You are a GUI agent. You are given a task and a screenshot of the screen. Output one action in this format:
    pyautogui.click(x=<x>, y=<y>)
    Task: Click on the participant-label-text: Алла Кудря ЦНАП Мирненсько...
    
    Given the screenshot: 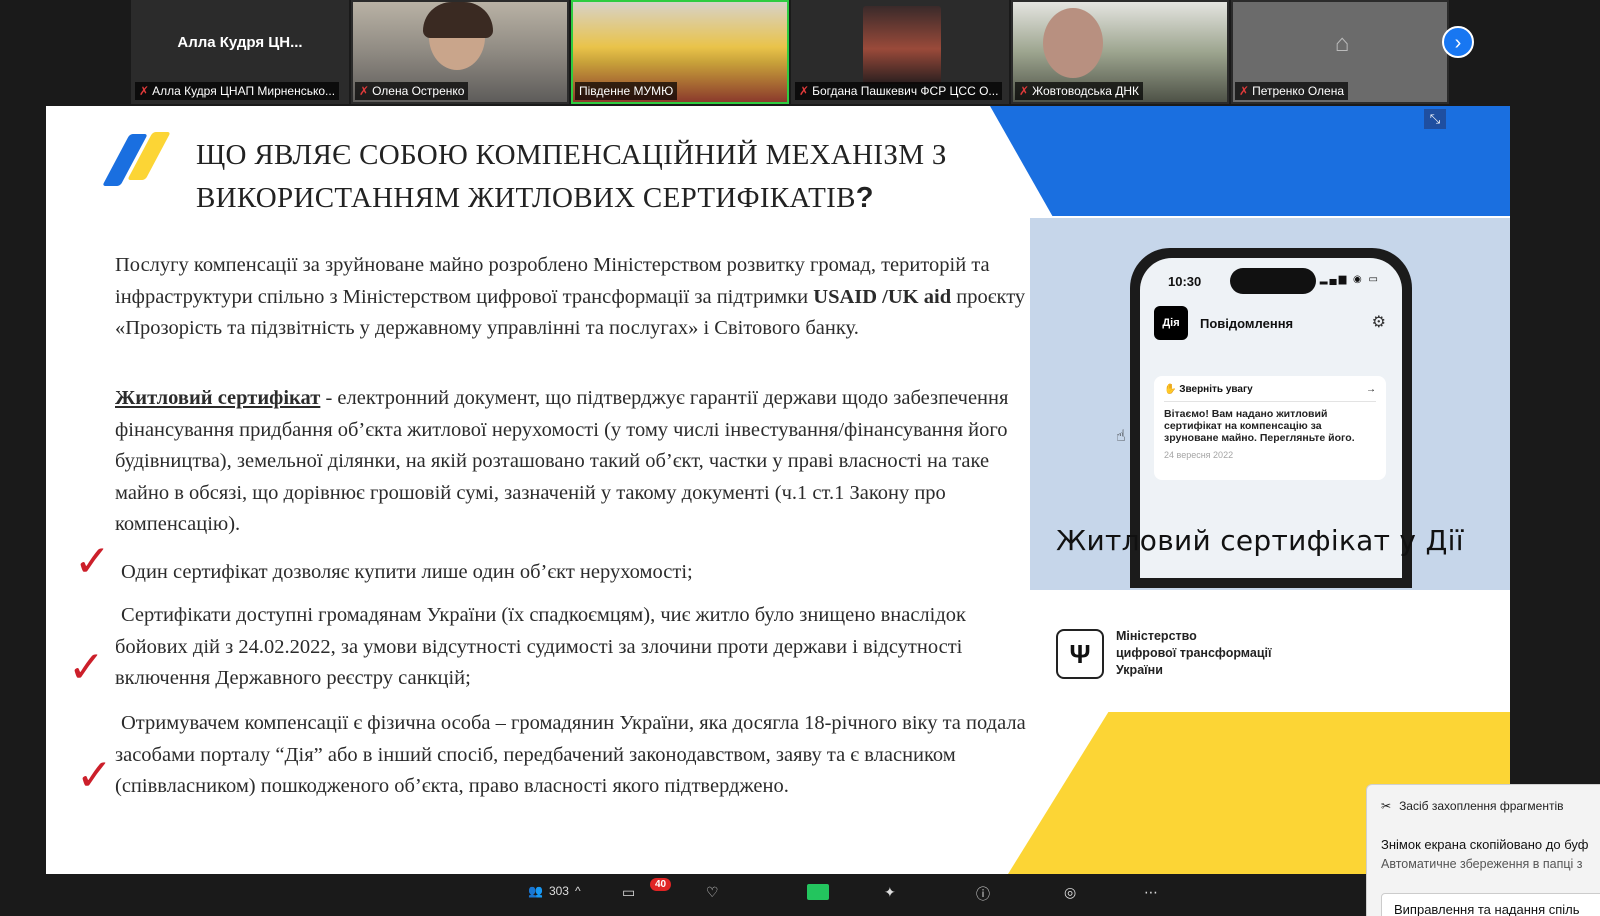 What is the action you would take?
    pyautogui.click(x=244, y=91)
    